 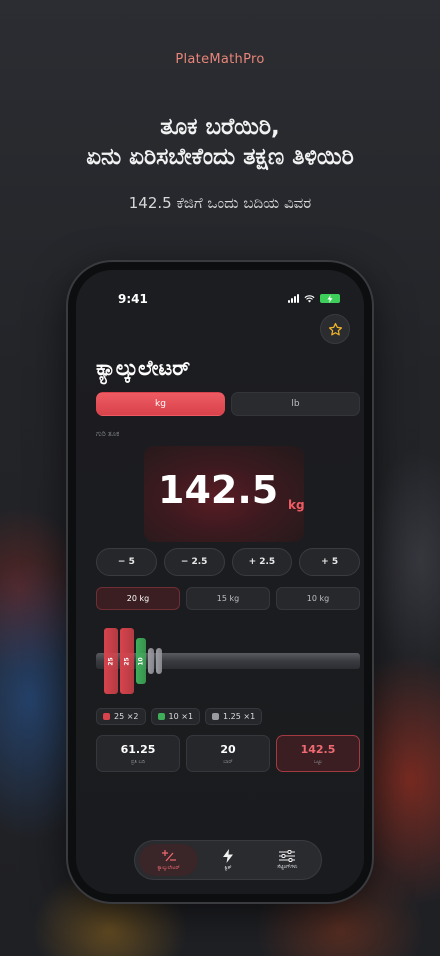 I want to click on plate-legend: 25 ×2 10 ×1 1.25 ×1, so click(x=179, y=716).